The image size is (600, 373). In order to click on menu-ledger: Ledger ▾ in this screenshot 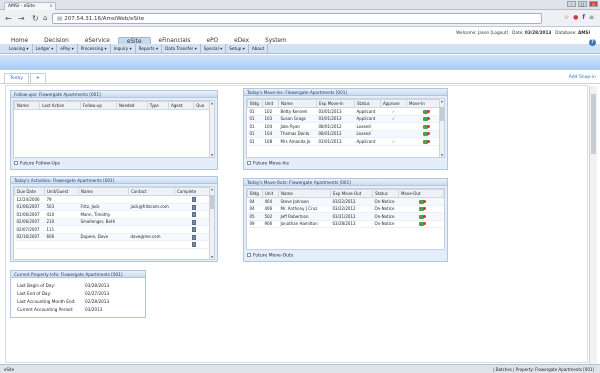, I will do `click(45, 48)`.